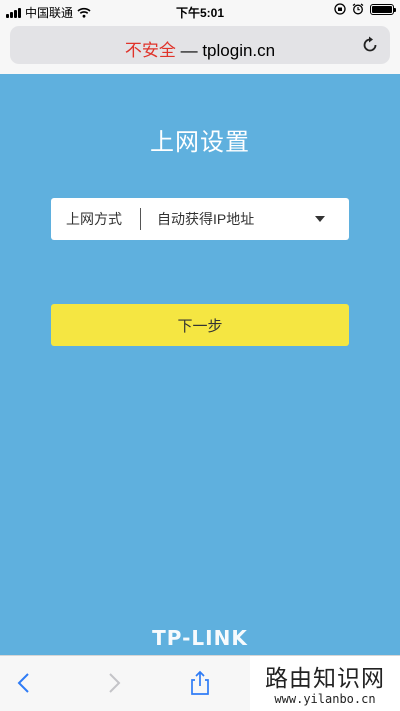  I want to click on battery-icon, so click(383, 9).